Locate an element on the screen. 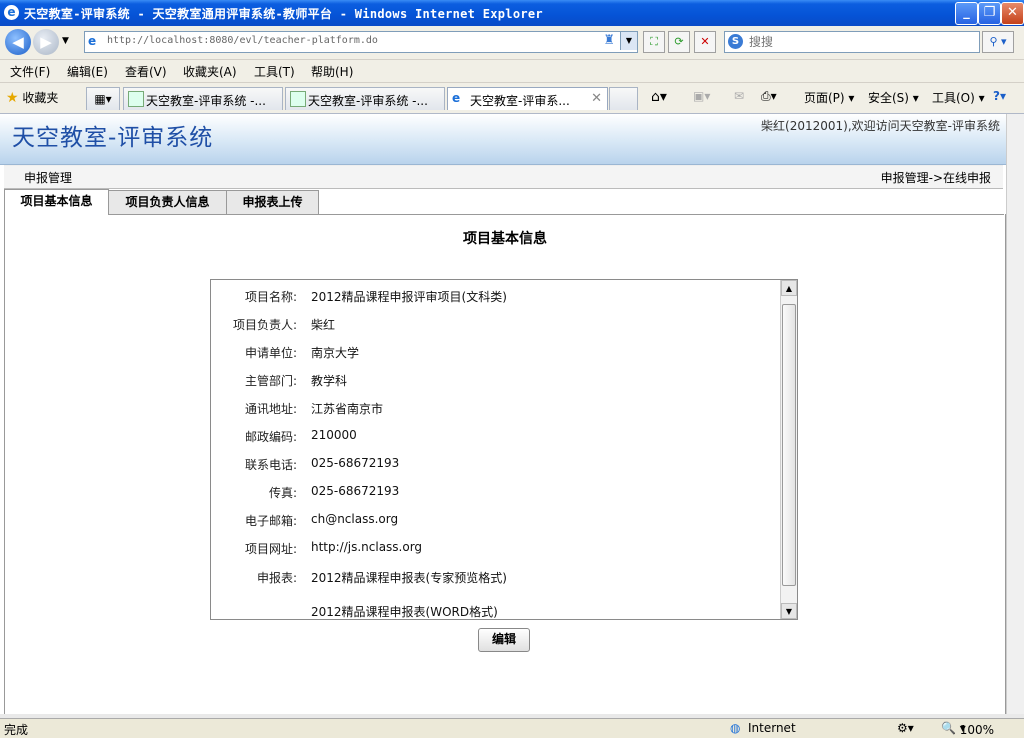 The width and height of the screenshot is (1024, 738). zoom-control: 🔍 100% ▾ is located at coordinates (967, 729).